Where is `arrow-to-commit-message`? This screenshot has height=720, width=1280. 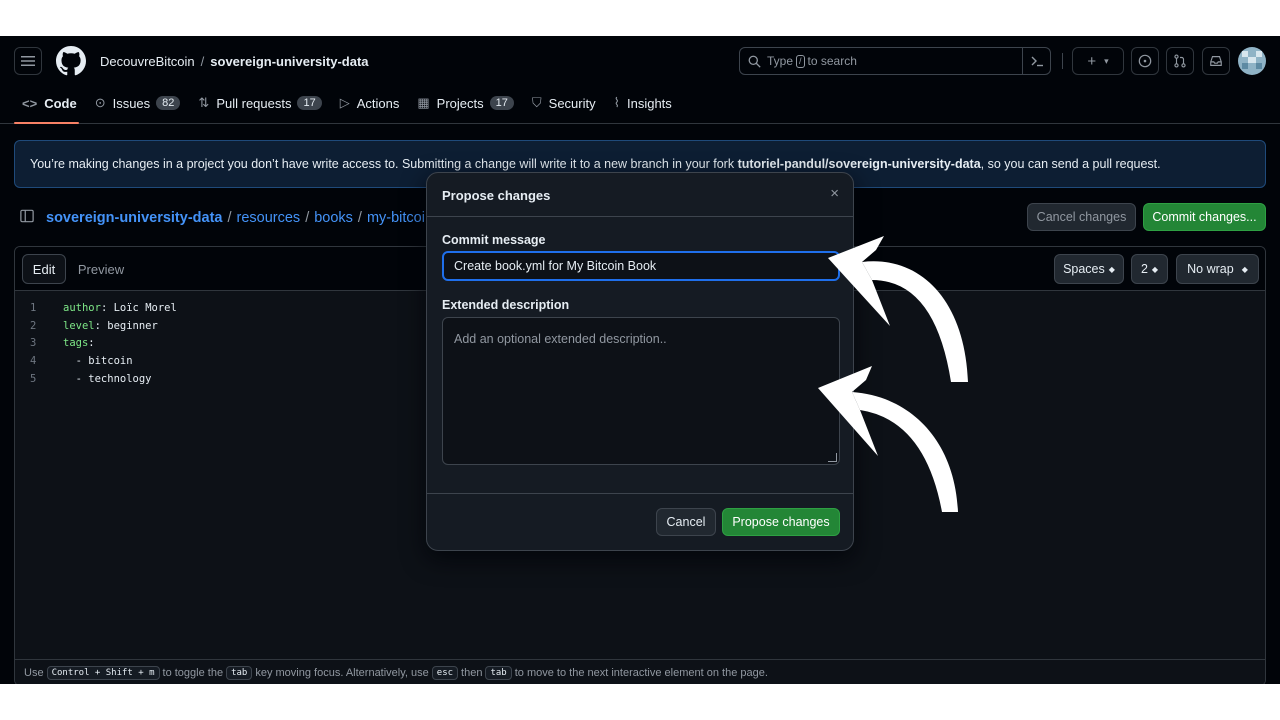 arrow-to-commit-message is located at coordinates (898, 309).